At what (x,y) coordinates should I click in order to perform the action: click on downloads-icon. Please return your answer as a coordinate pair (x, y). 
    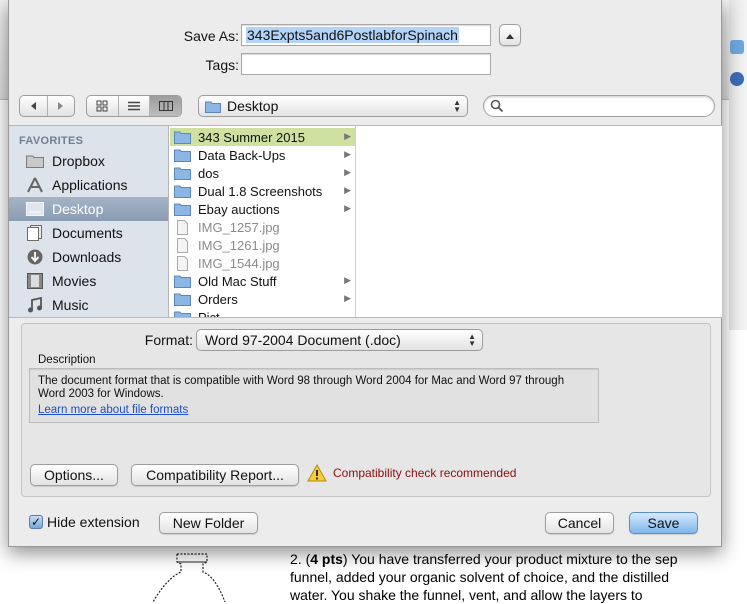
    Looking at the image, I should click on (35, 257).